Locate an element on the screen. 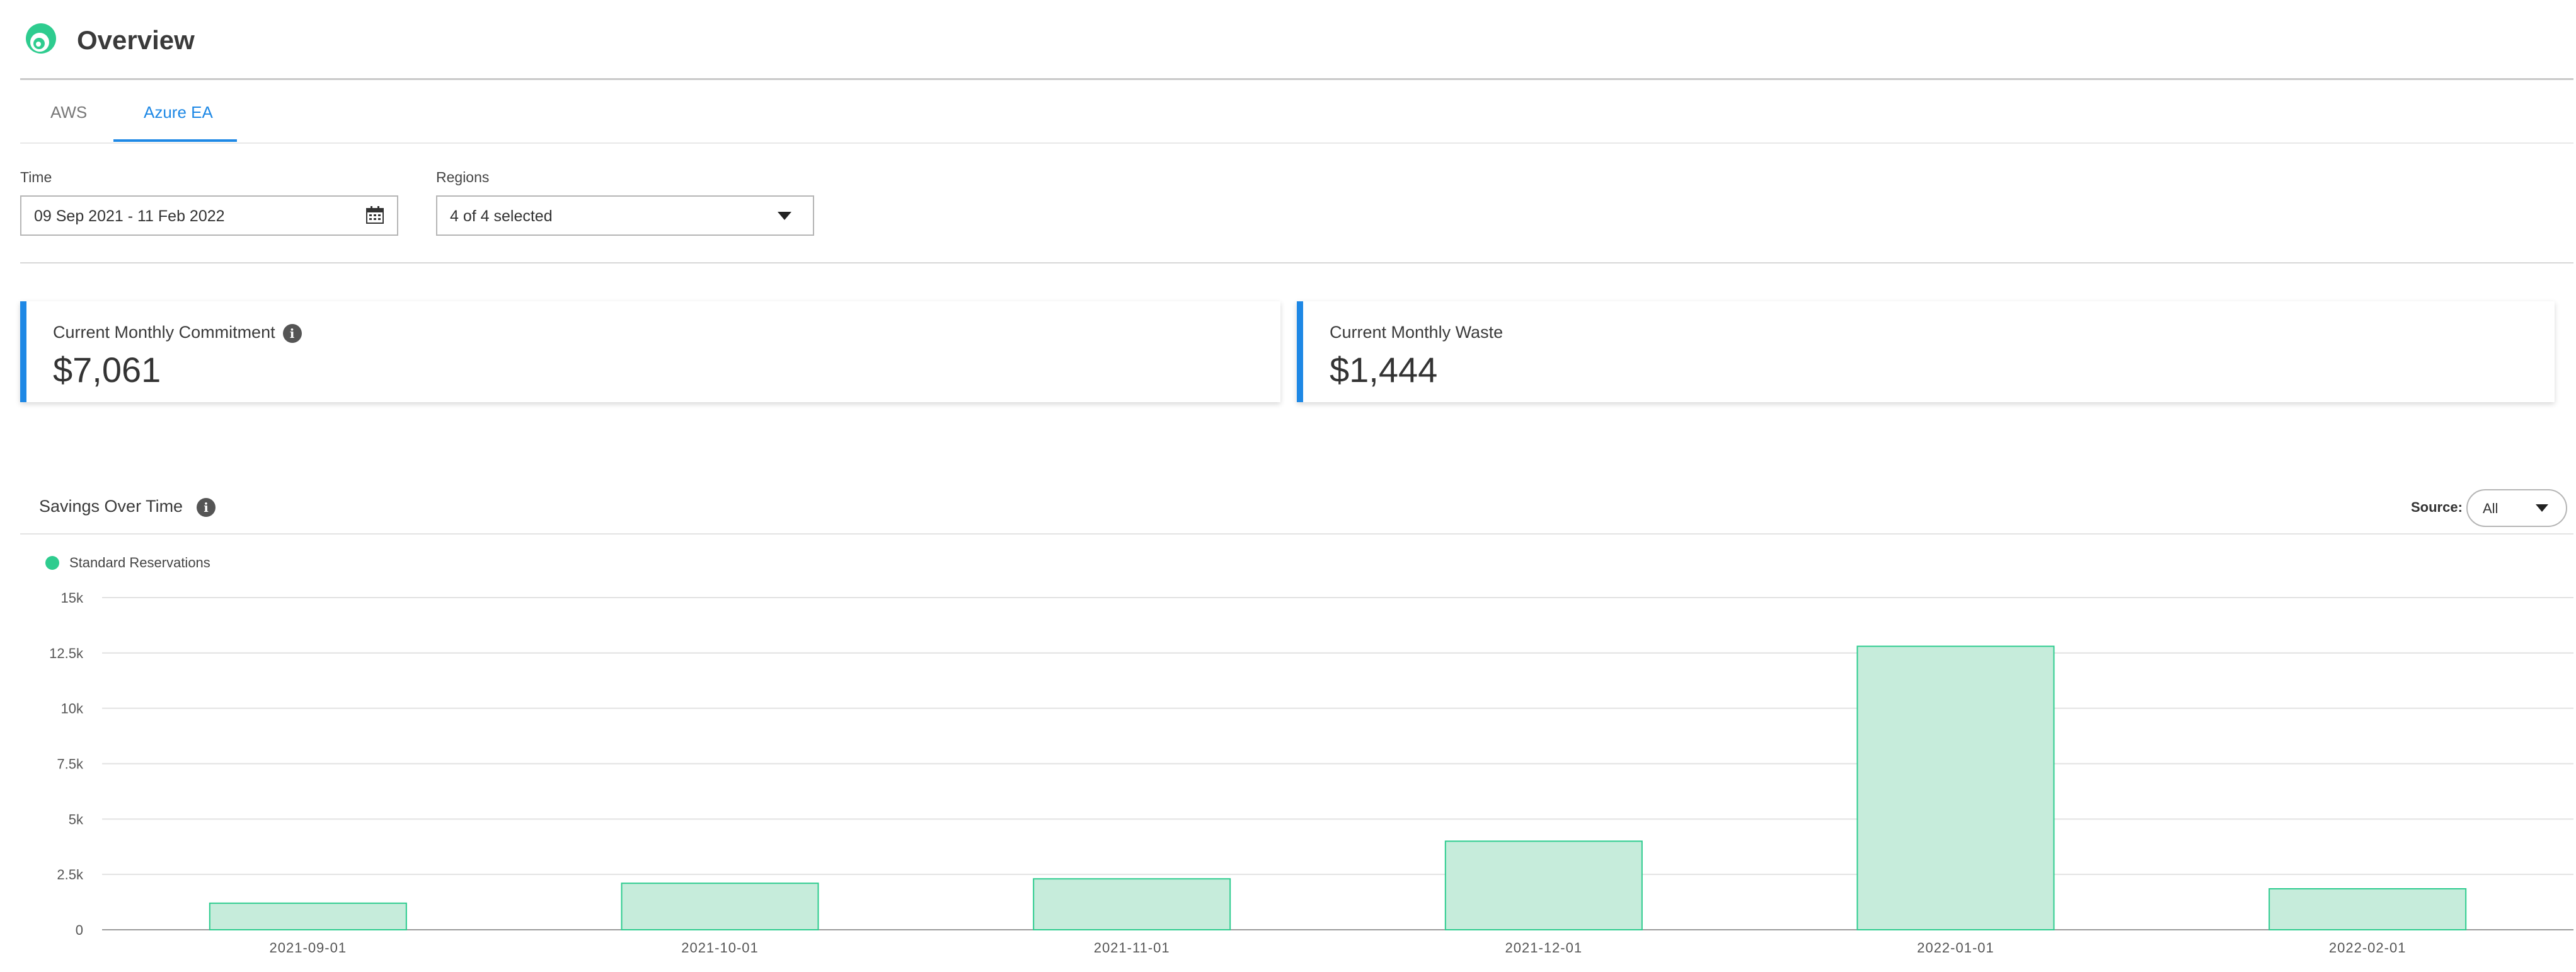  regions-select: 4 of 4 selected is located at coordinates (625, 215).